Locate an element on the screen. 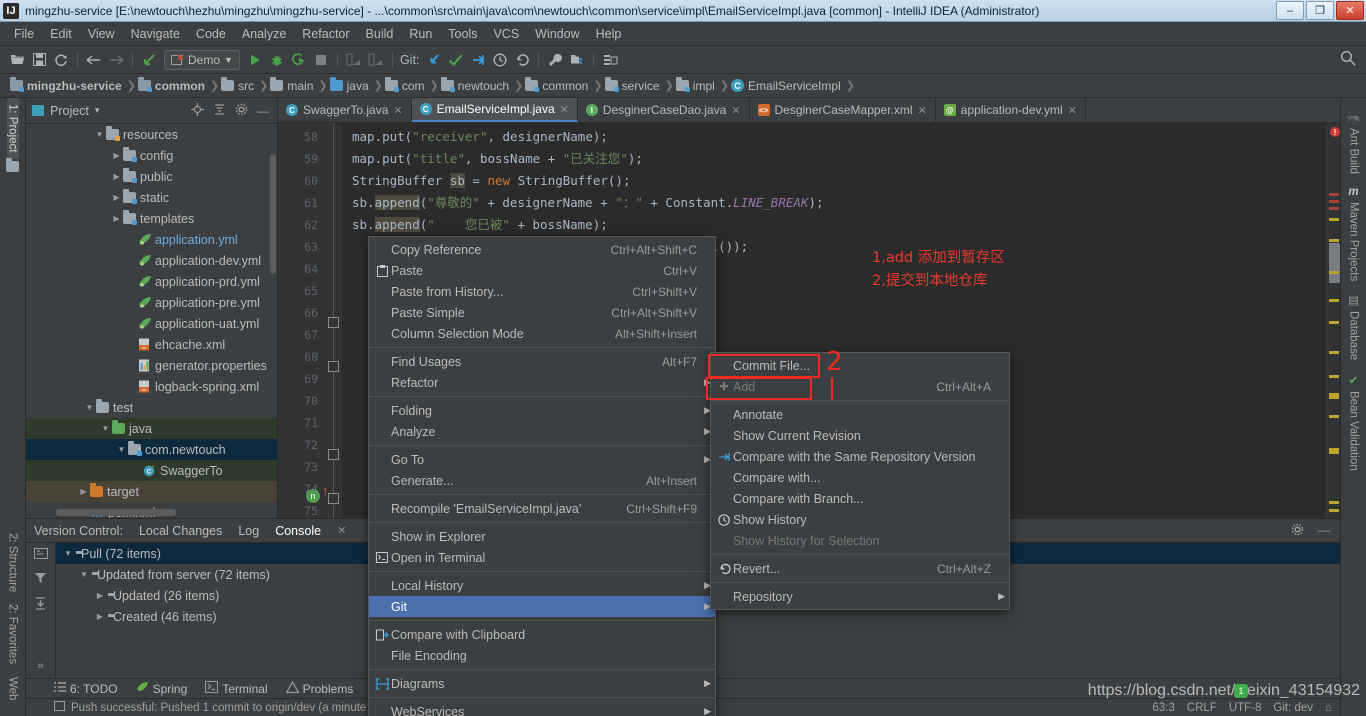 This screenshot has height=716, width=1366. menu-refactor: Refactor is located at coordinates (325, 34).